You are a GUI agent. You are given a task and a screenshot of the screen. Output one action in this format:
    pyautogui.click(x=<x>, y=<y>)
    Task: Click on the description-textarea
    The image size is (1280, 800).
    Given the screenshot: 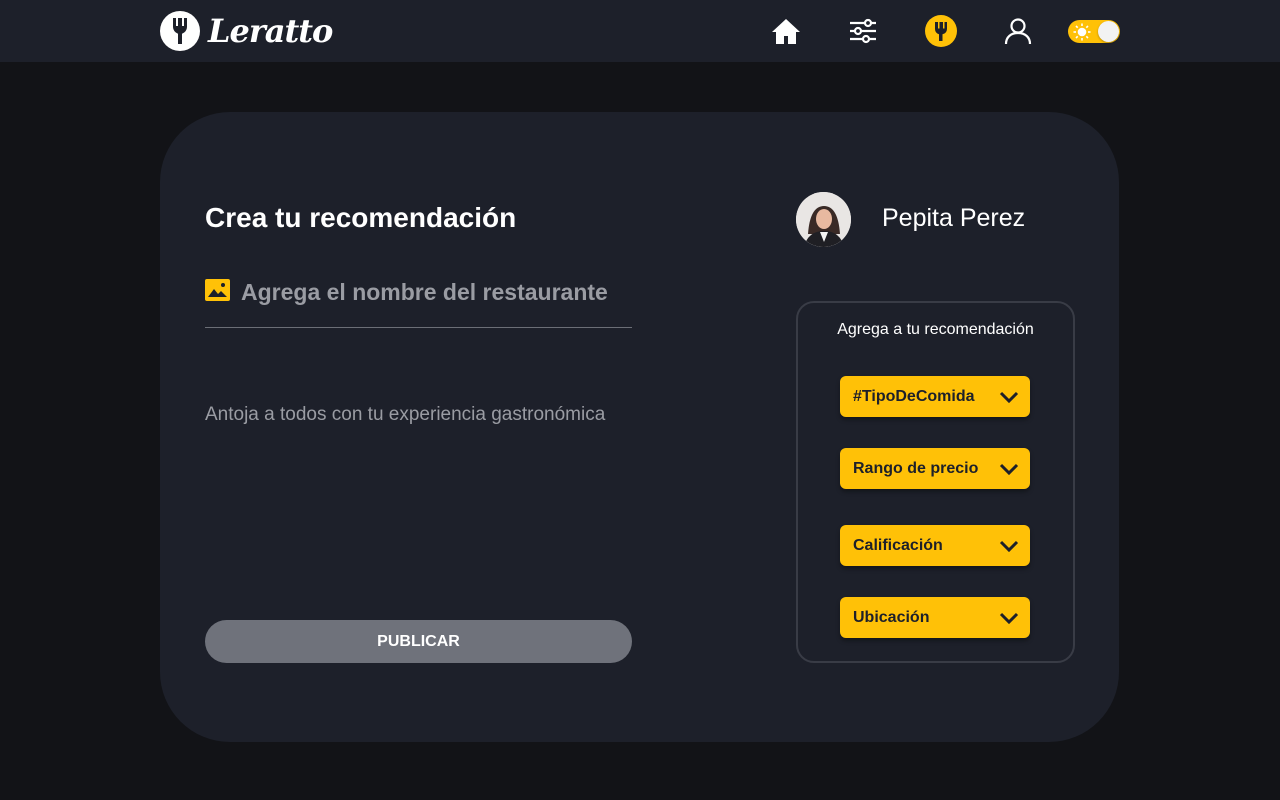 What is the action you would take?
    pyautogui.click(x=418, y=499)
    